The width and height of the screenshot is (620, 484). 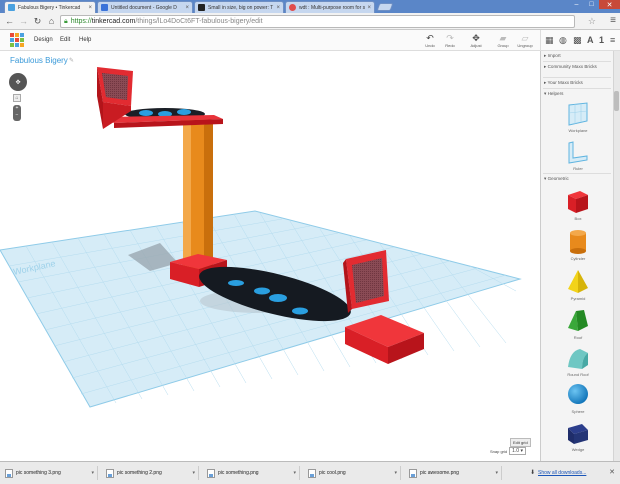 What do you see at coordinates (601, 40) in the screenshot?
I see `number-tool-icon: 1` at bounding box center [601, 40].